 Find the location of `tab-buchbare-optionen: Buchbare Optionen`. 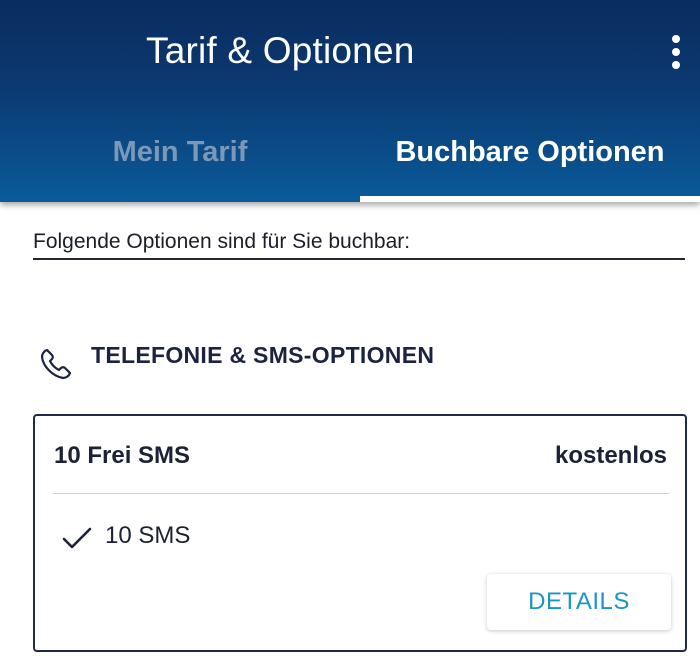

tab-buchbare-optionen: Buchbare Optionen is located at coordinates (530, 156).